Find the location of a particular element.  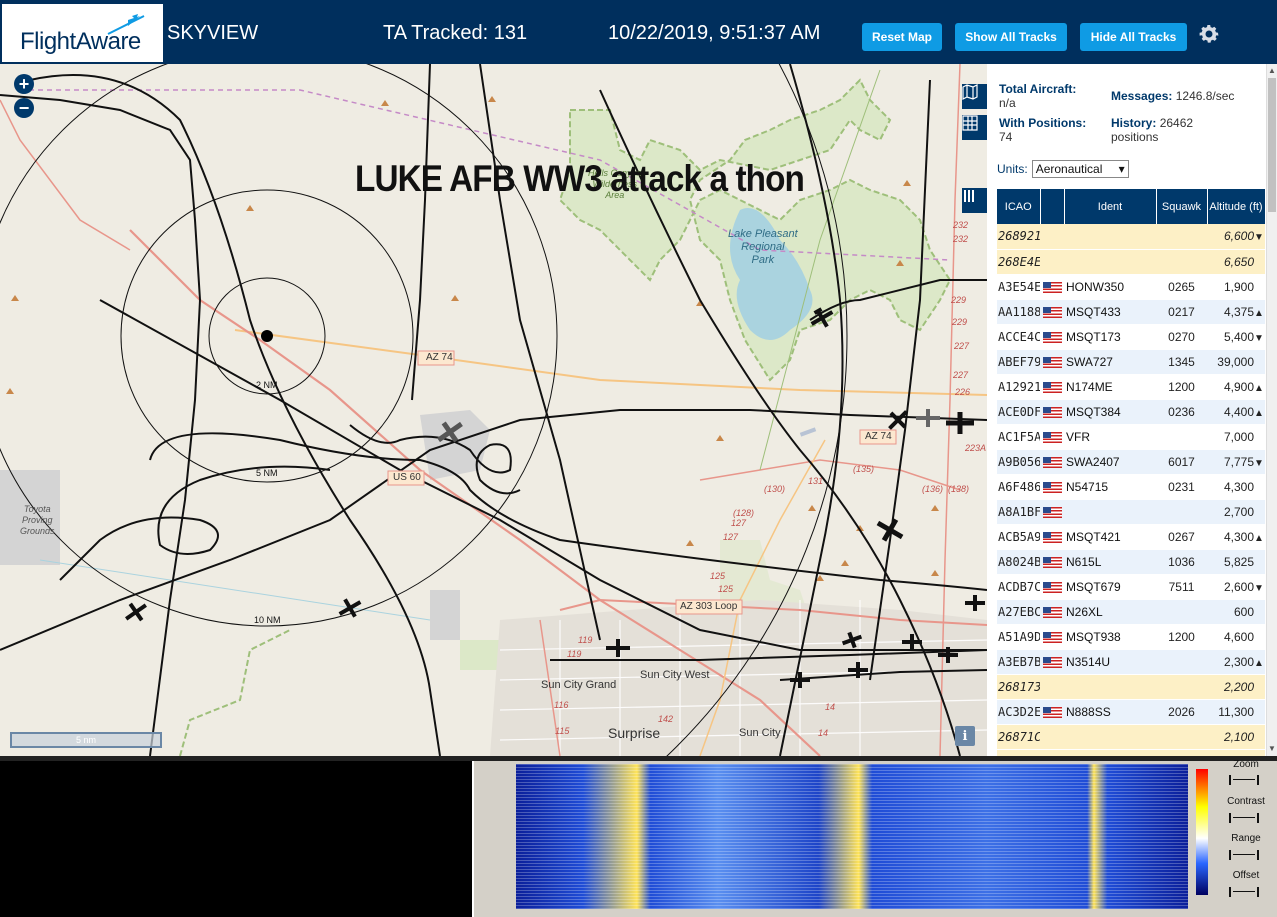

contrast-slider is located at coordinates (1244, 818).